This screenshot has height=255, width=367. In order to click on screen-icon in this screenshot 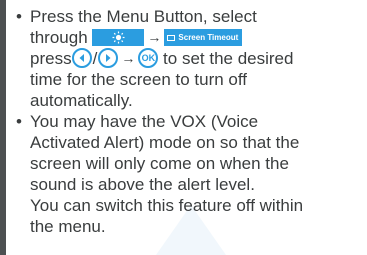, I will do `click(171, 38)`.